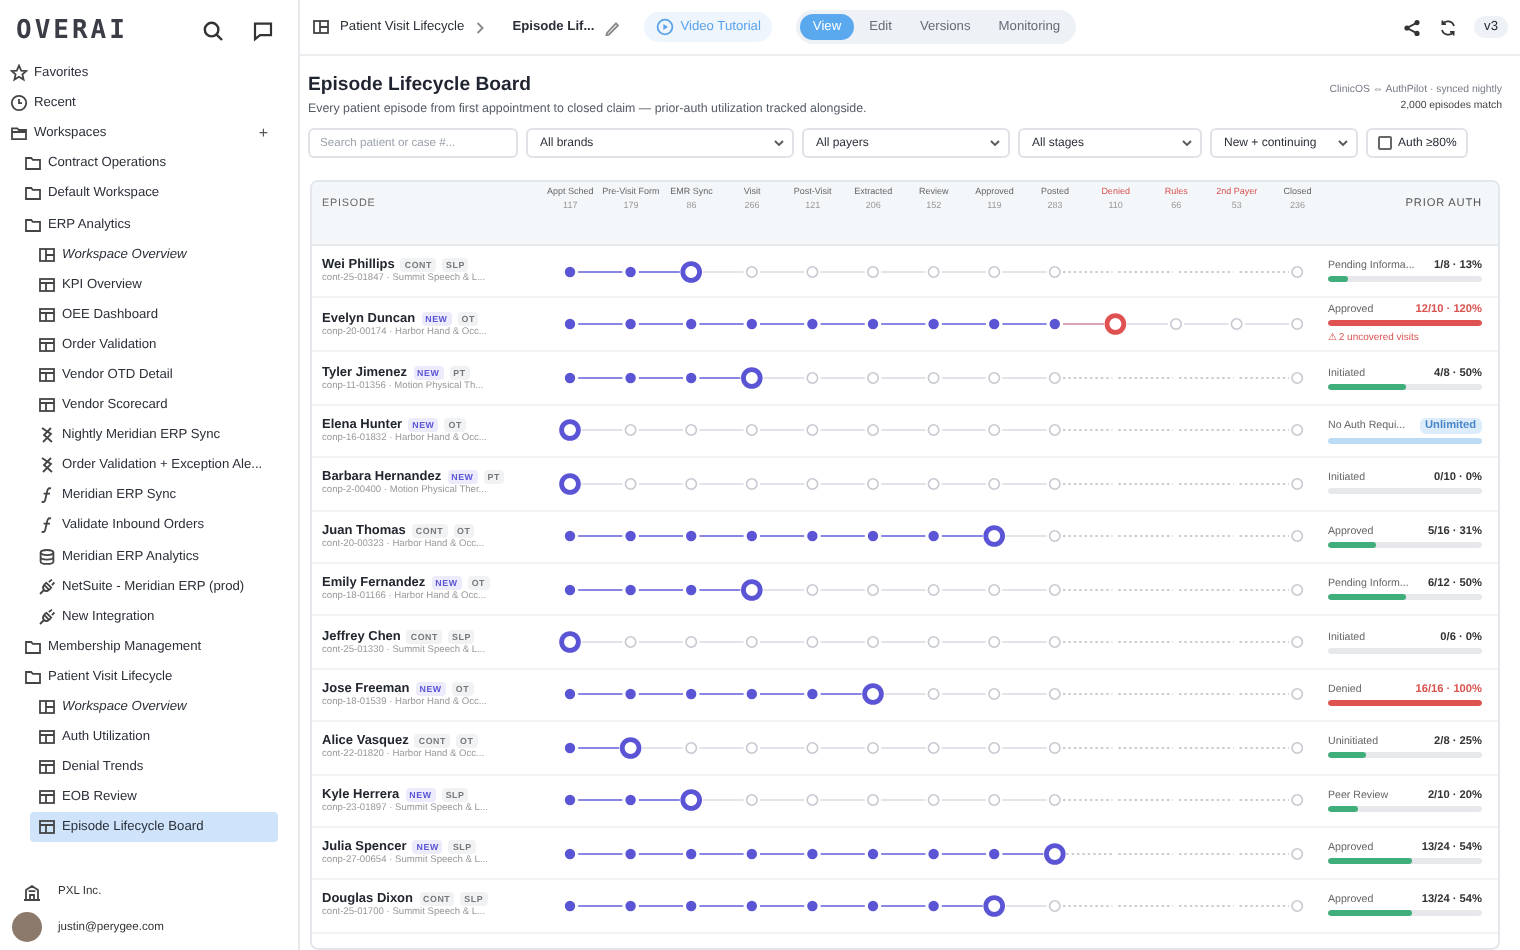 Image resolution: width=1520 pixels, height=950 pixels. Describe the element at coordinates (32, 892) in the screenshot. I see `building-icon` at that location.